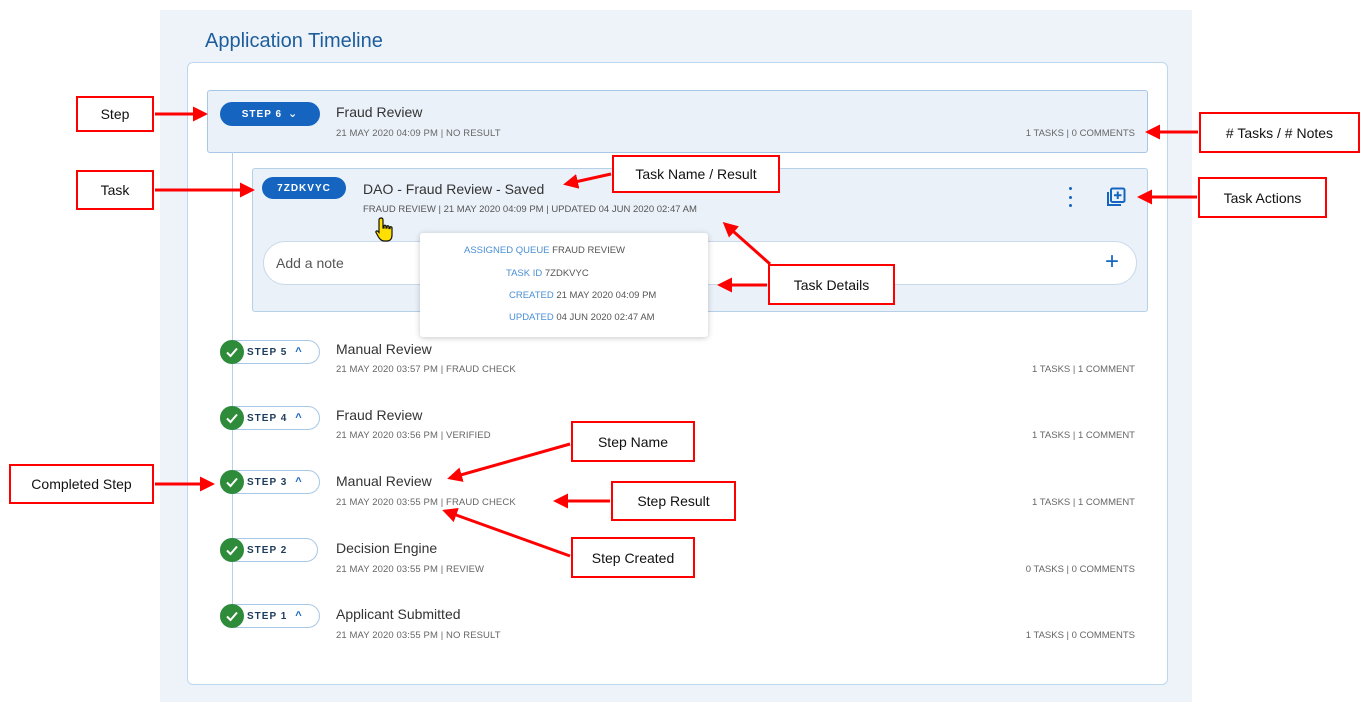 Image resolution: width=1362 pixels, height=702 pixels. Describe the element at coordinates (384, 481) in the screenshot. I see `step-3-name: Manual Review` at that location.